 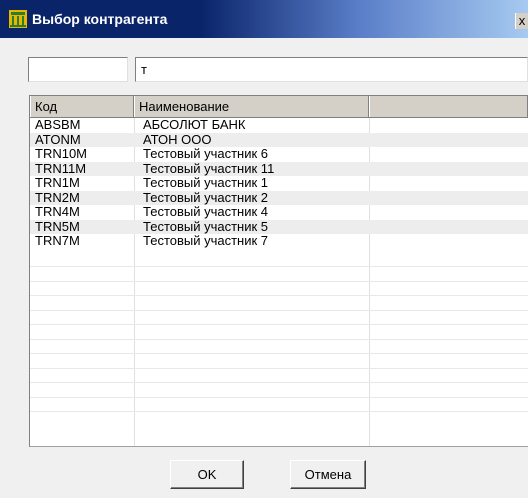 What do you see at coordinates (57, 211) in the screenshot?
I see `row-code: TRN4M` at bounding box center [57, 211].